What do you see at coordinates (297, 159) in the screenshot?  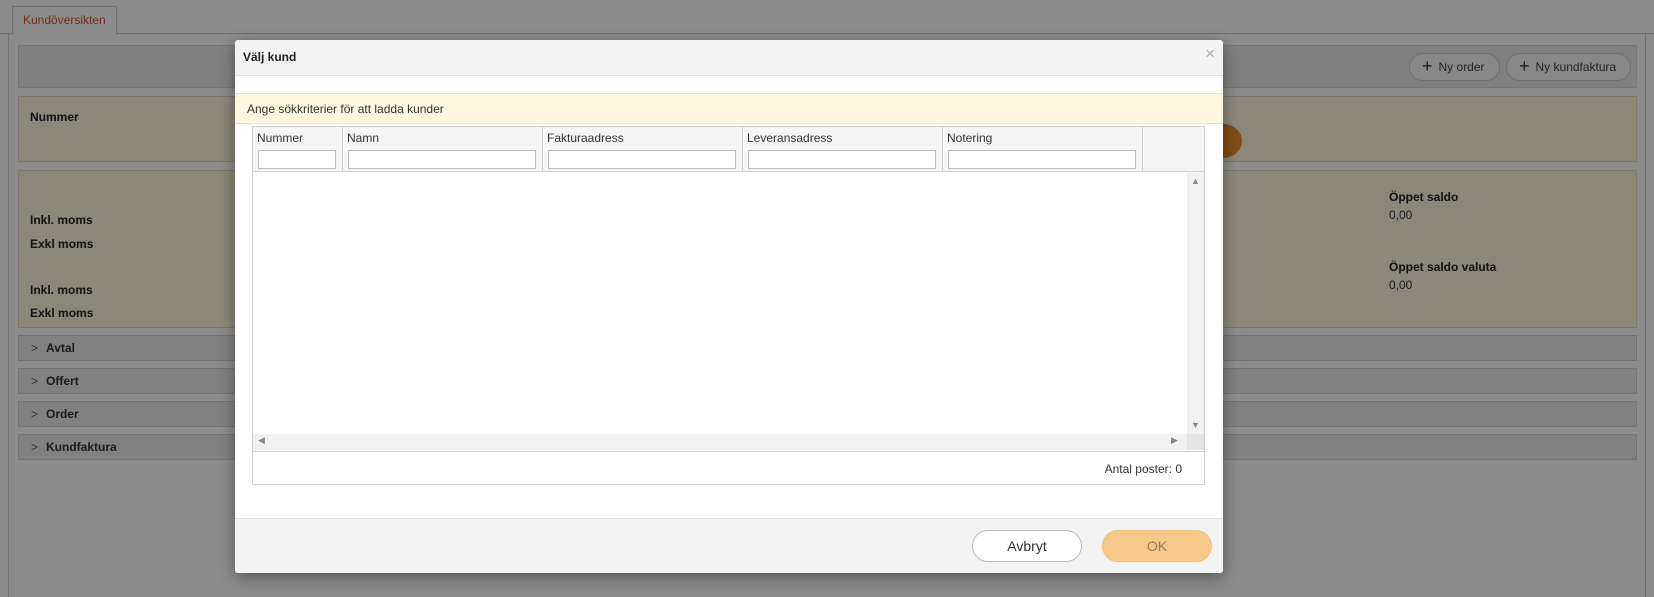 I see `filter-nummer-input` at bounding box center [297, 159].